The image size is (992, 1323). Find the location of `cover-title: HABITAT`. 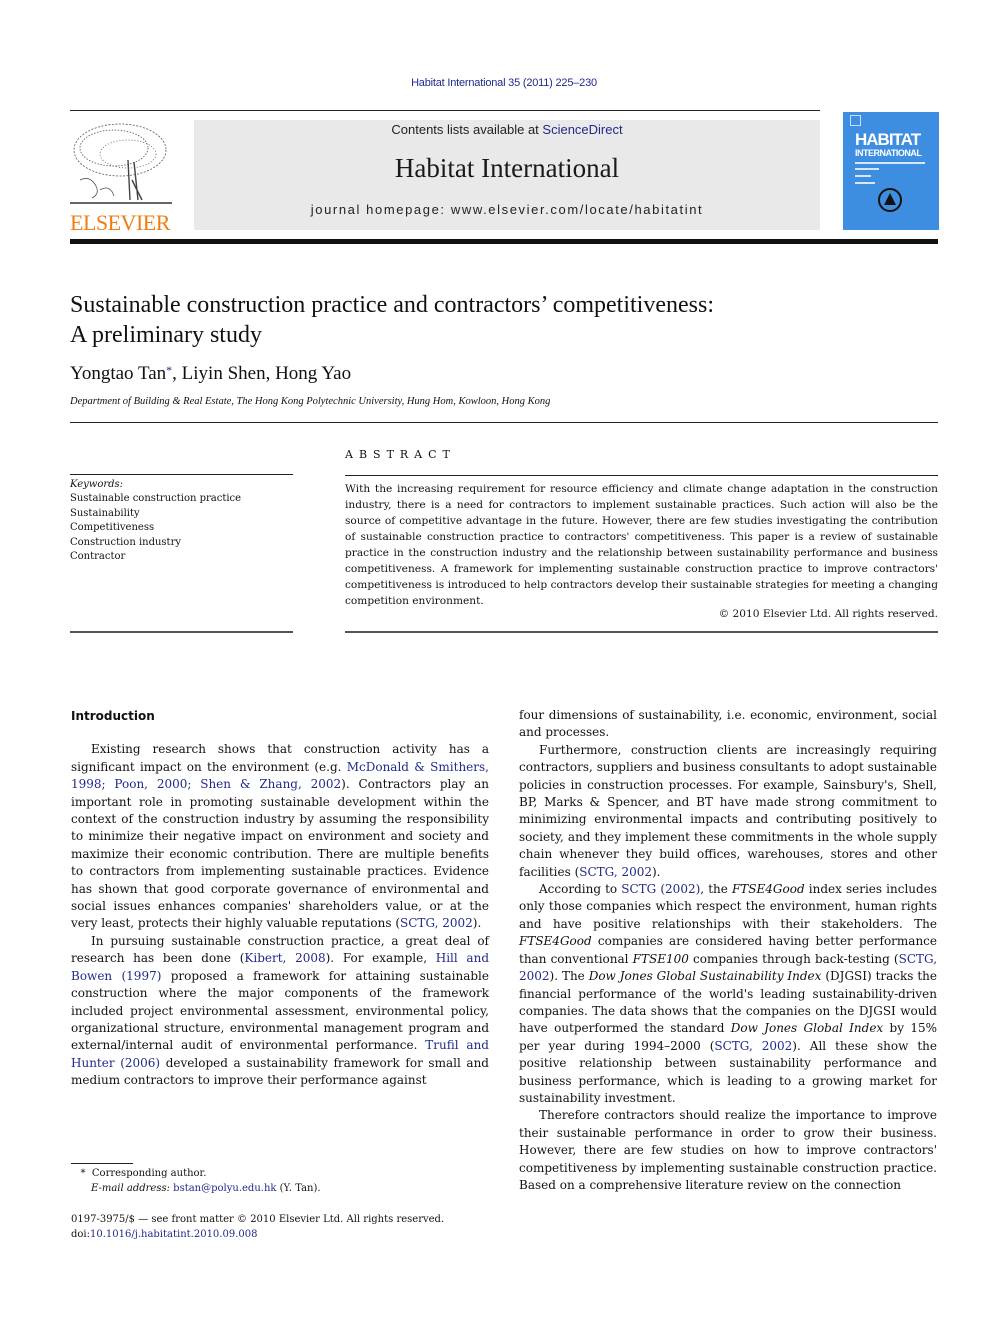

cover-title: HABITAT is located at coordinates (888, 139).